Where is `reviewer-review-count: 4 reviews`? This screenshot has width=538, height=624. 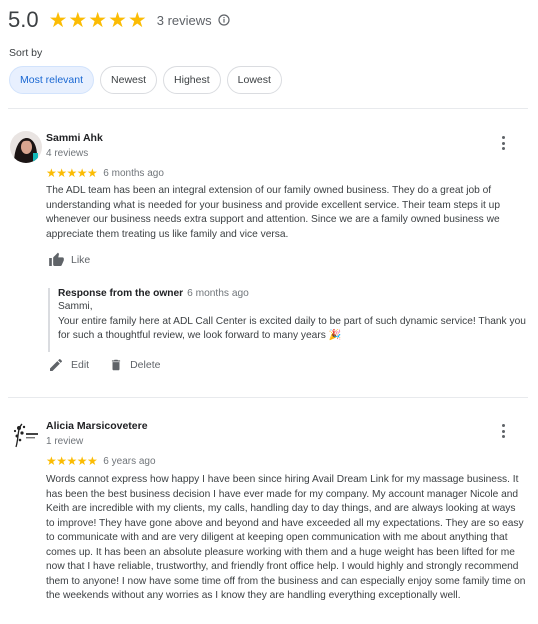
reviewer-review-count: 4 reviews is located at coordinates (67, 153).